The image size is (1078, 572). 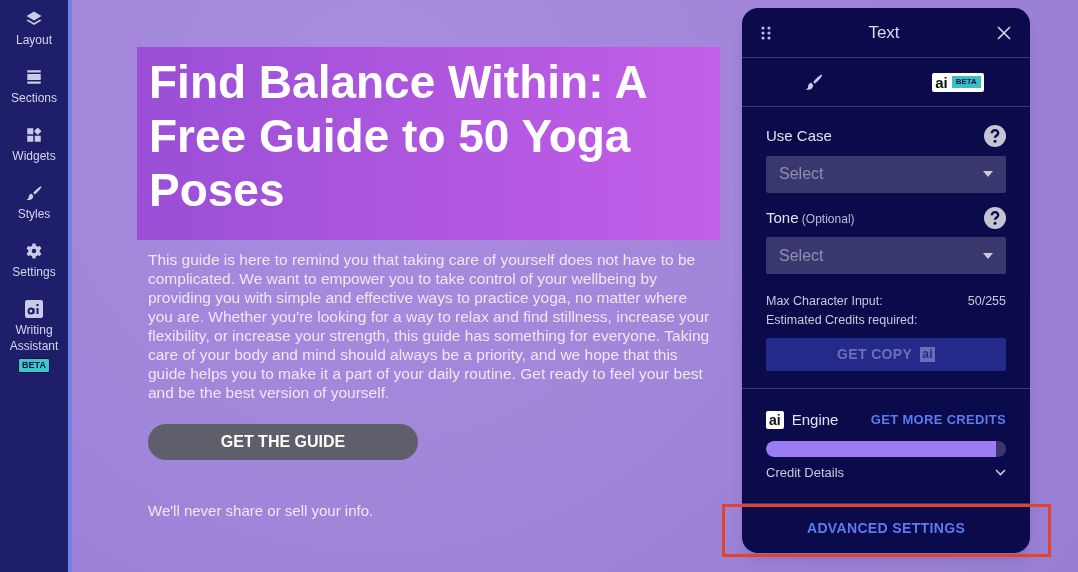 I want to click on sidebar-item: Layout, so click(x=34, y=29).